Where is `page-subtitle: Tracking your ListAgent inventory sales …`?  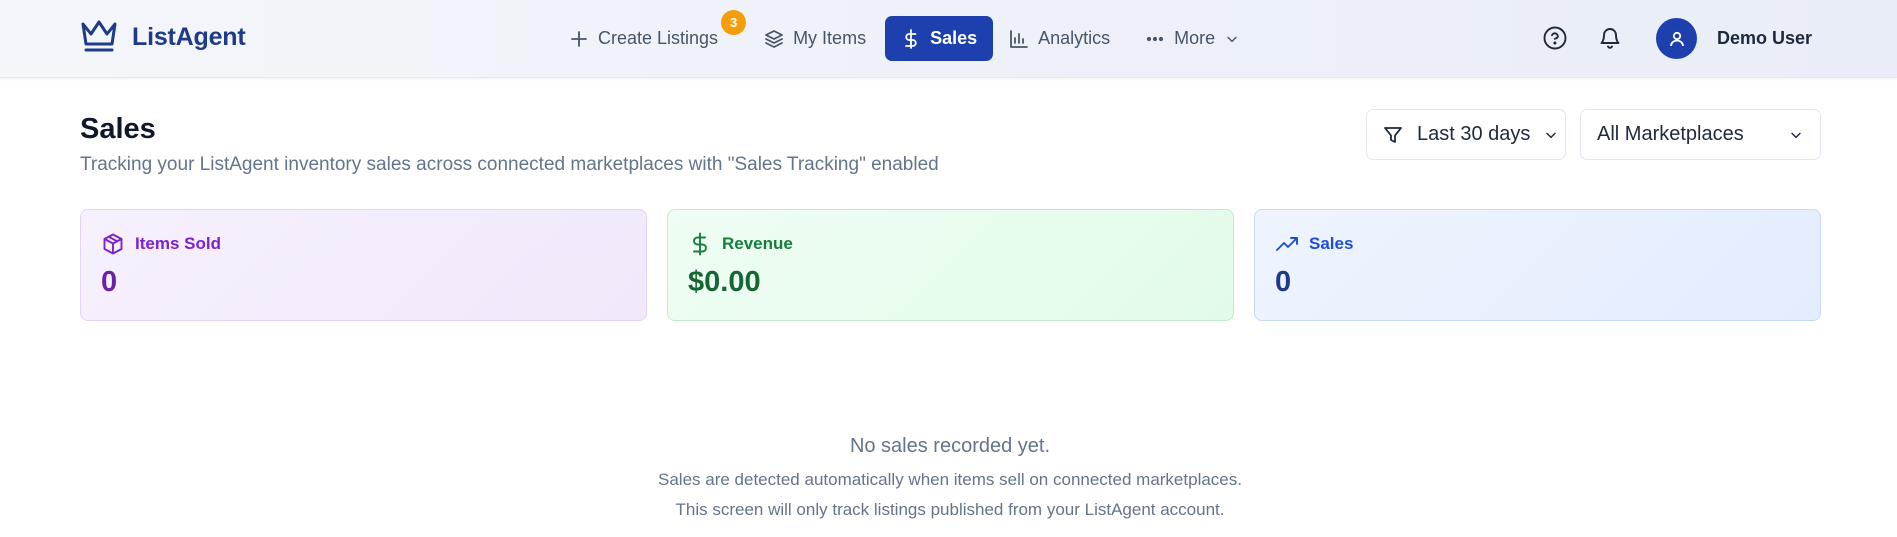
page-subtitle: Tracking your ListAgent inventory sales … is located at coordinates (509, 164).